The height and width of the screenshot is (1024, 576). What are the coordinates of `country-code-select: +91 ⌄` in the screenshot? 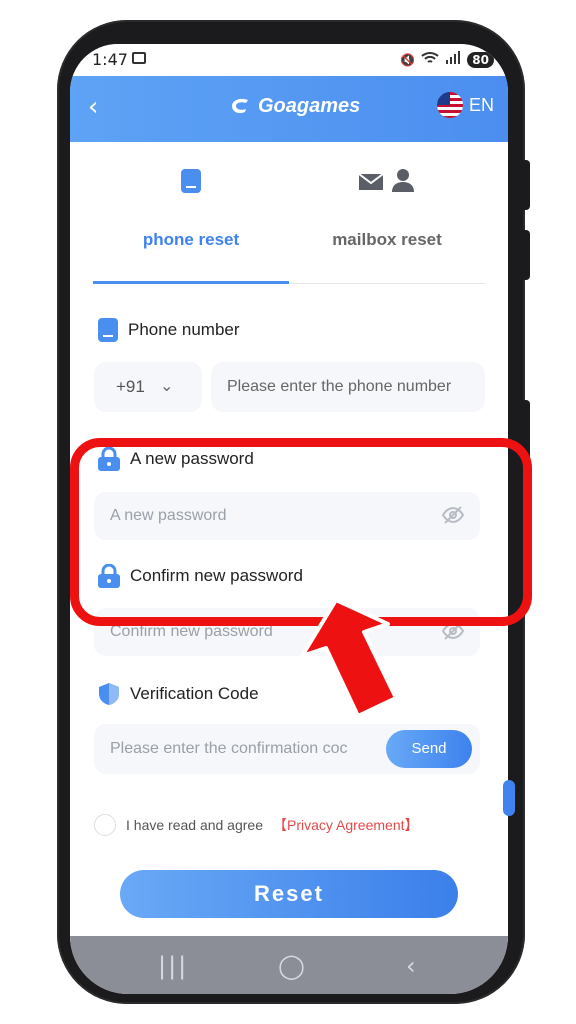 It's located at (148, 387).